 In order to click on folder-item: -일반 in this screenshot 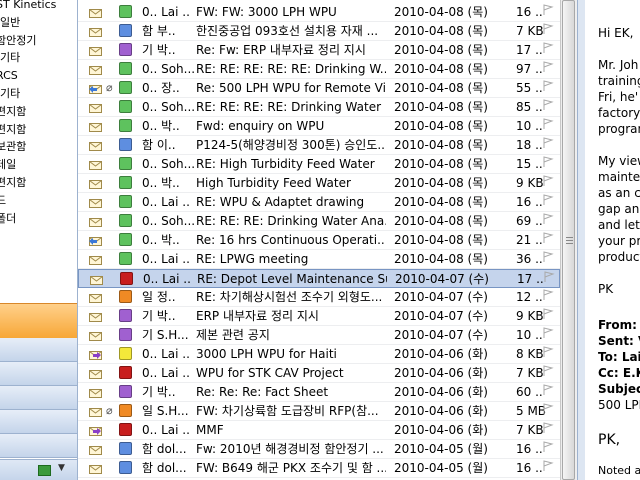, I will do `click(10, 23)`.